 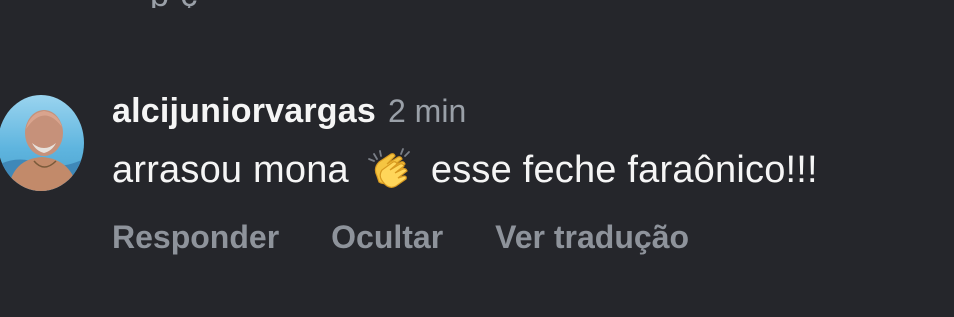 What do you see at coordinates (427, 111) in the screenshot?
I see `timestamp: 2 min` at bounding box center [427, 111].